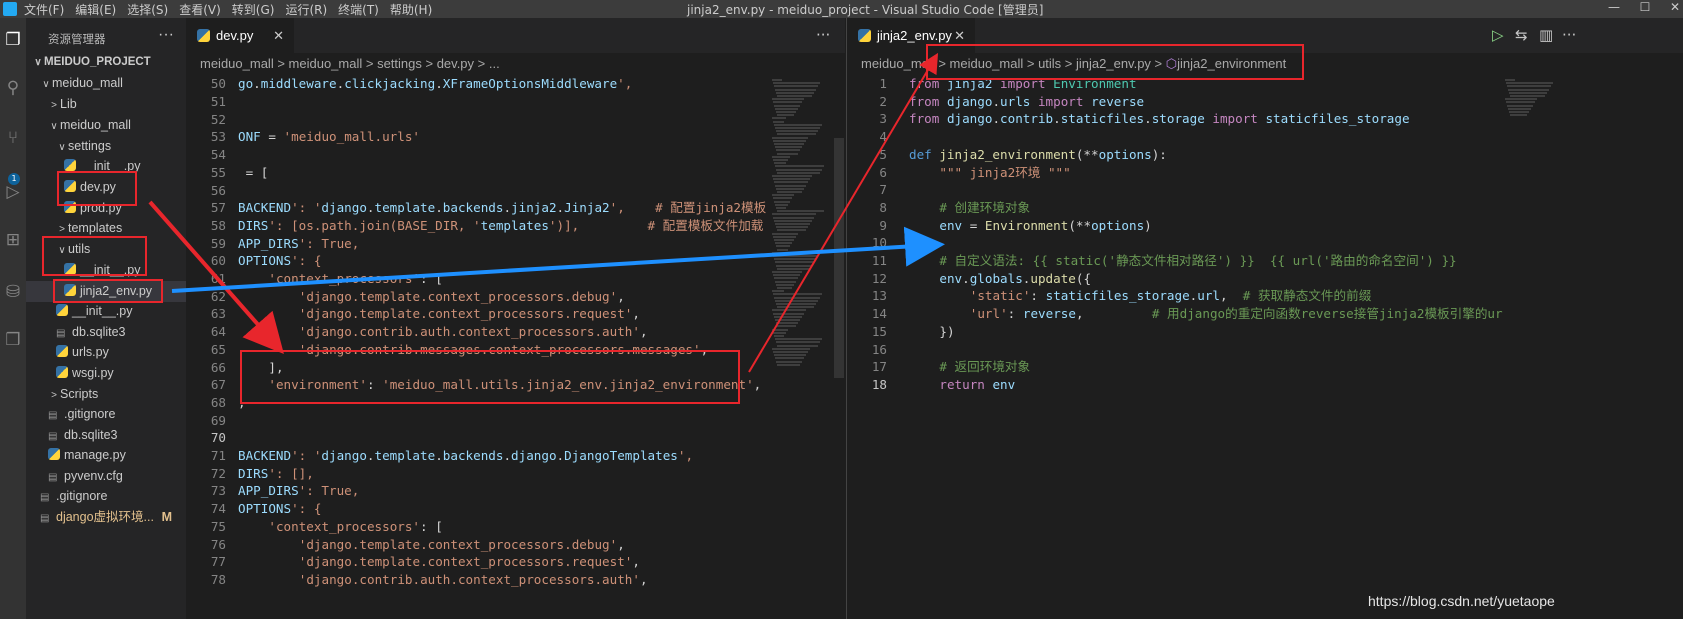  I want to click on tree-item-label: settings, so click(90, 146).